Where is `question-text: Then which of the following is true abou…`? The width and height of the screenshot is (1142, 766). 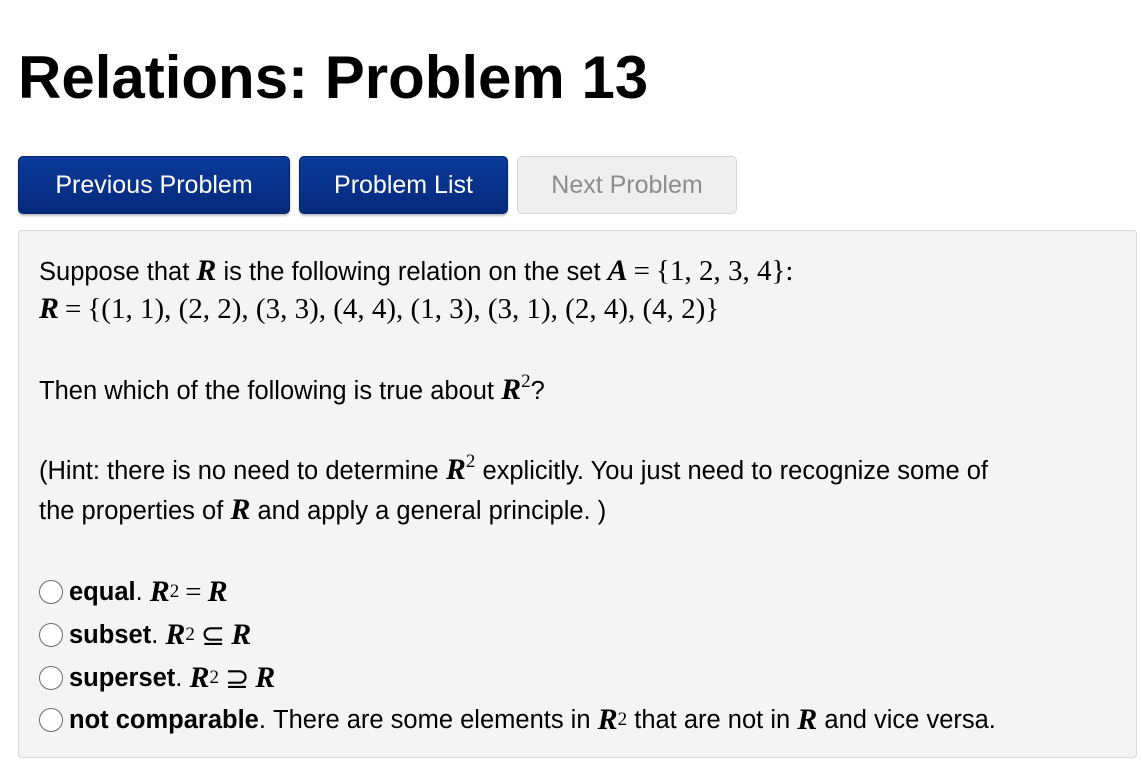 question-text: Then which of the following is true abou… is located at coordinates (267, 391).